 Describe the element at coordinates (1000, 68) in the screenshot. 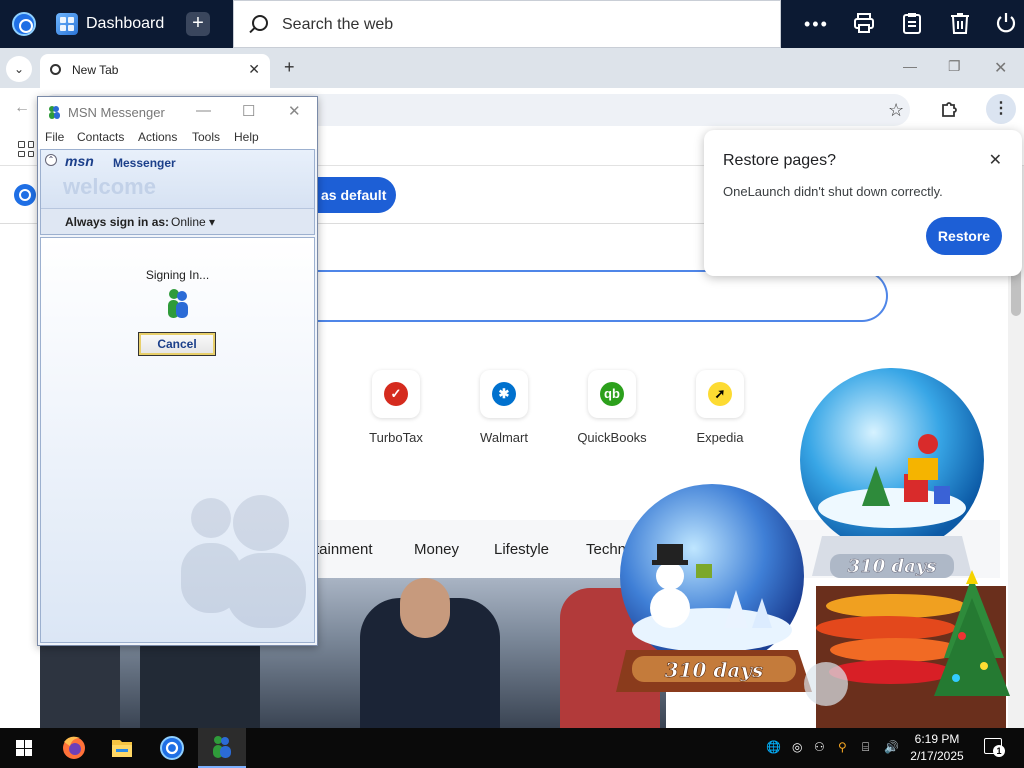

I see `close-window-icon: ✕` at that location.